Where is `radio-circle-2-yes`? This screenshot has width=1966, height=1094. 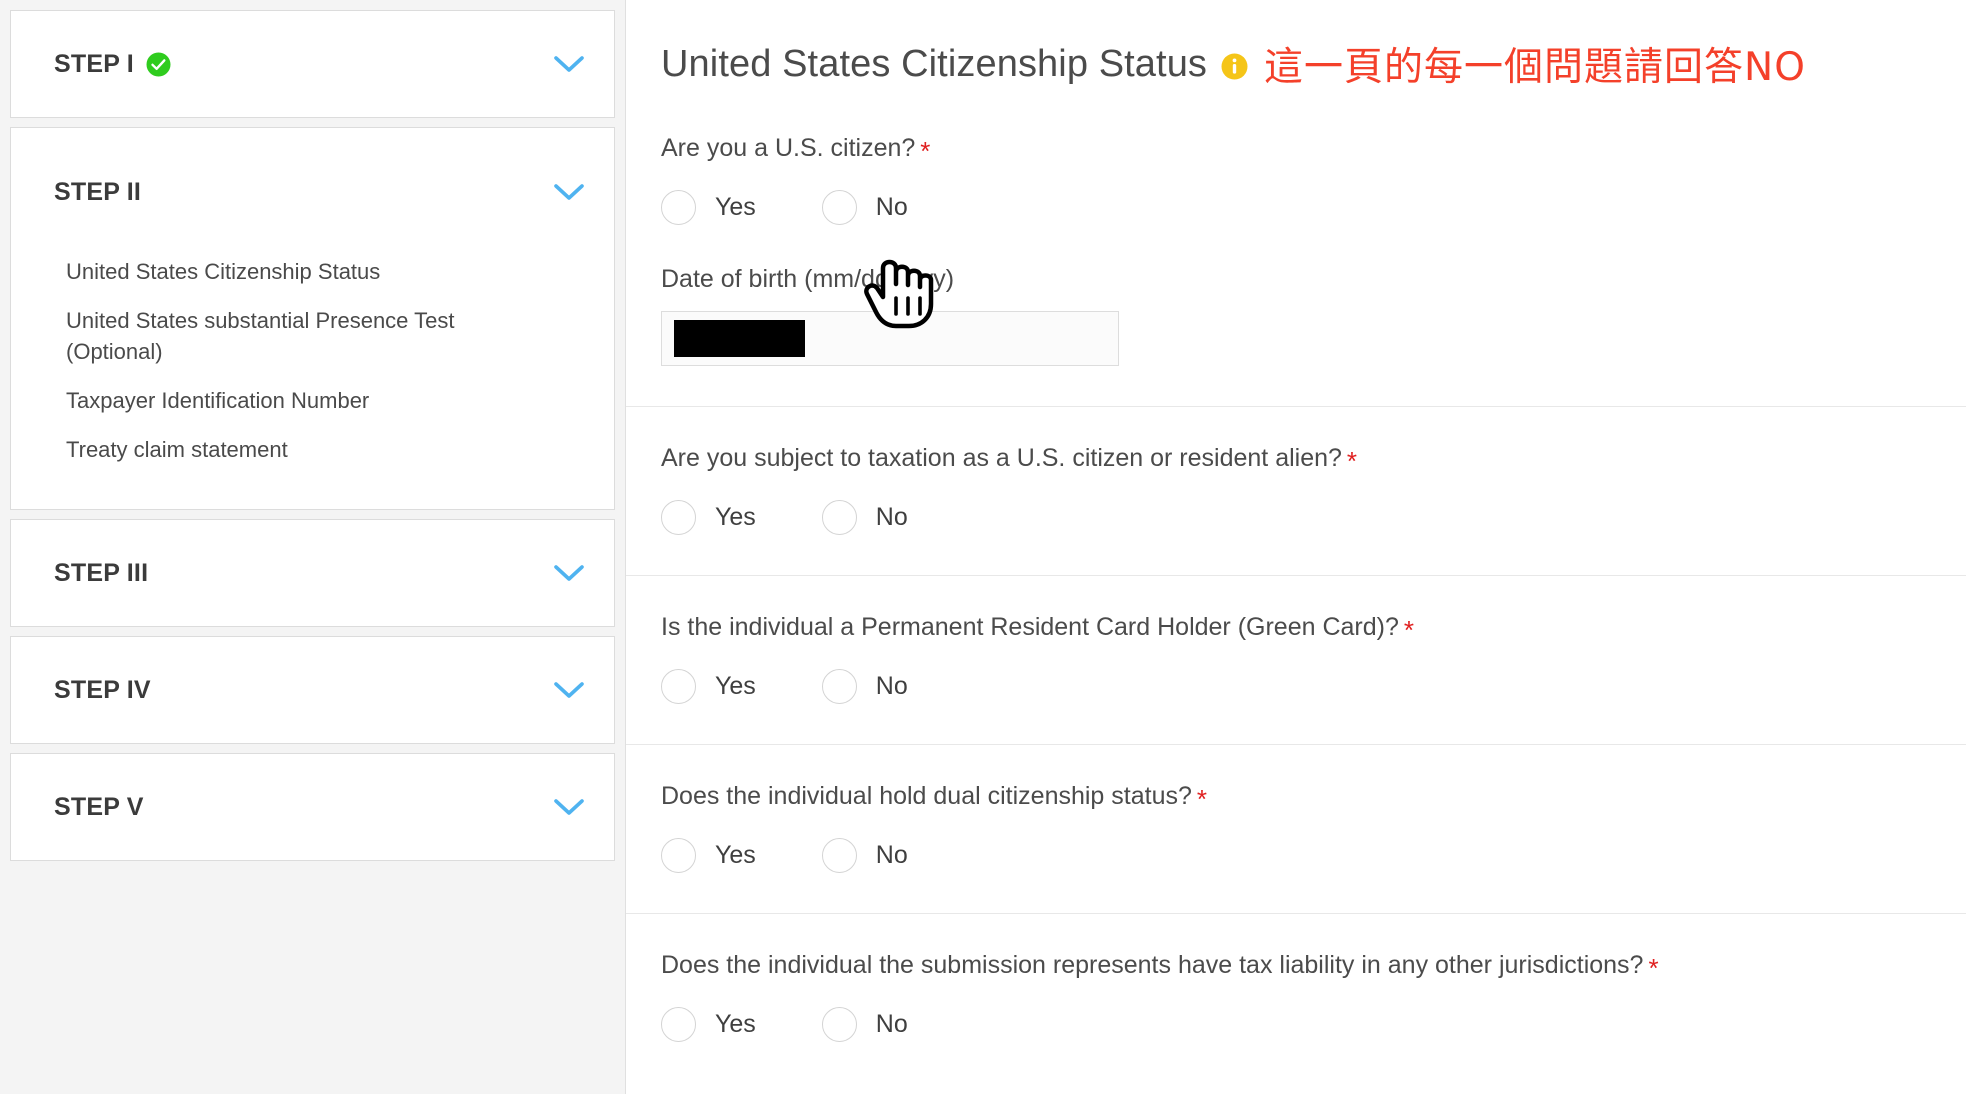
radio-circle-2-yes is located at coordinates (678, 517).